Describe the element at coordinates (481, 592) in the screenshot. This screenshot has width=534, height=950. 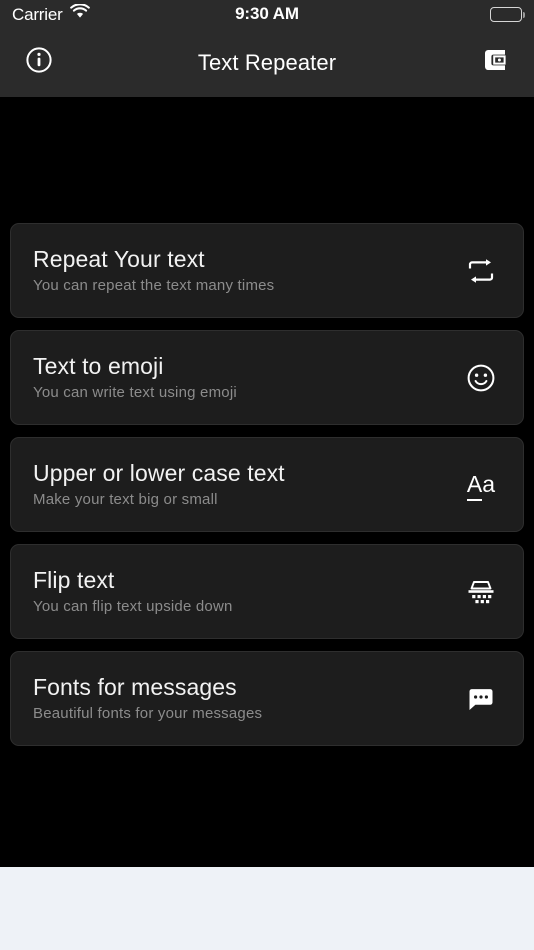
I see `flip-vertical-icon` at that location.